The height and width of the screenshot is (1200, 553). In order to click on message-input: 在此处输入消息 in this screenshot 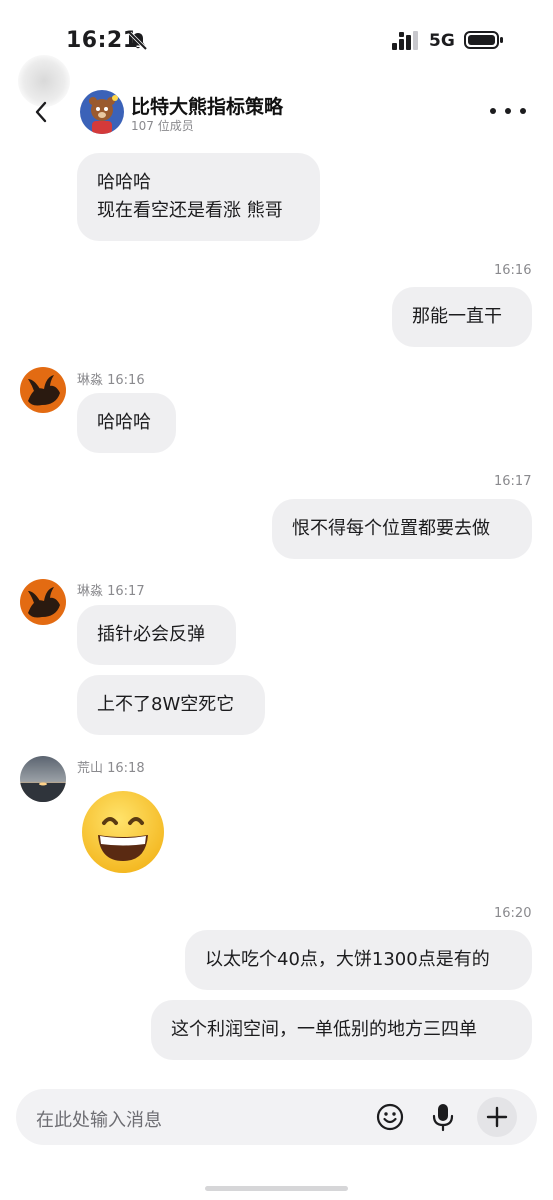, I will do `click(99, 1119)`.